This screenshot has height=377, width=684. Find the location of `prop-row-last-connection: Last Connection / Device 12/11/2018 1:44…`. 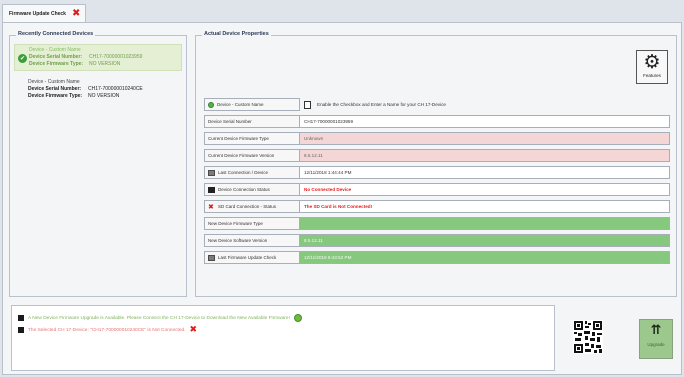

prop-row-last-connection: Last Connection / Device 12/11/2018 1:44… is located at coordinates (437, 172).